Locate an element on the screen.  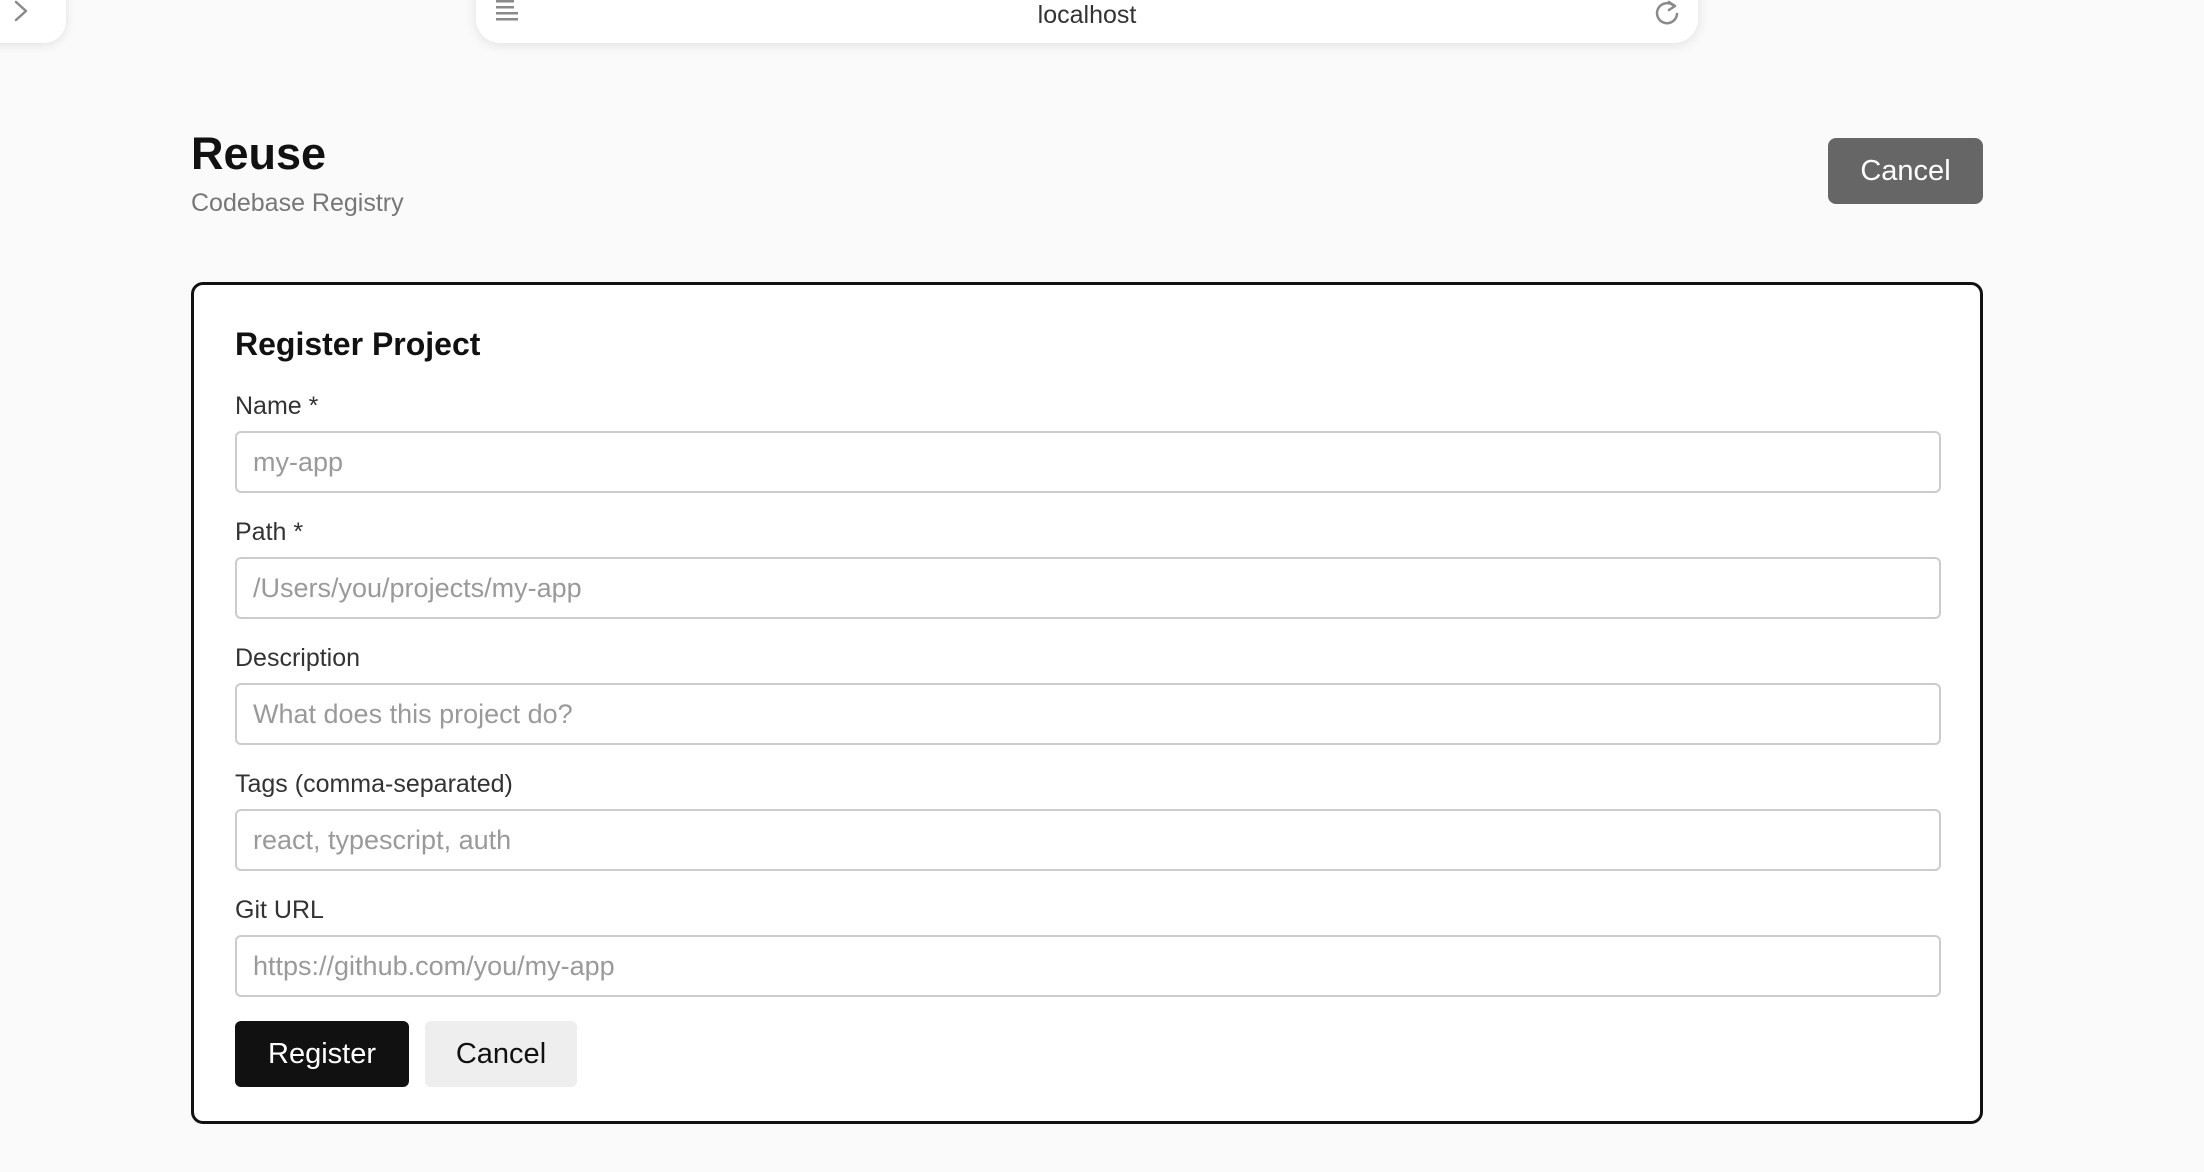
path-field-group: Path * is located at coordinates (1088, 568).